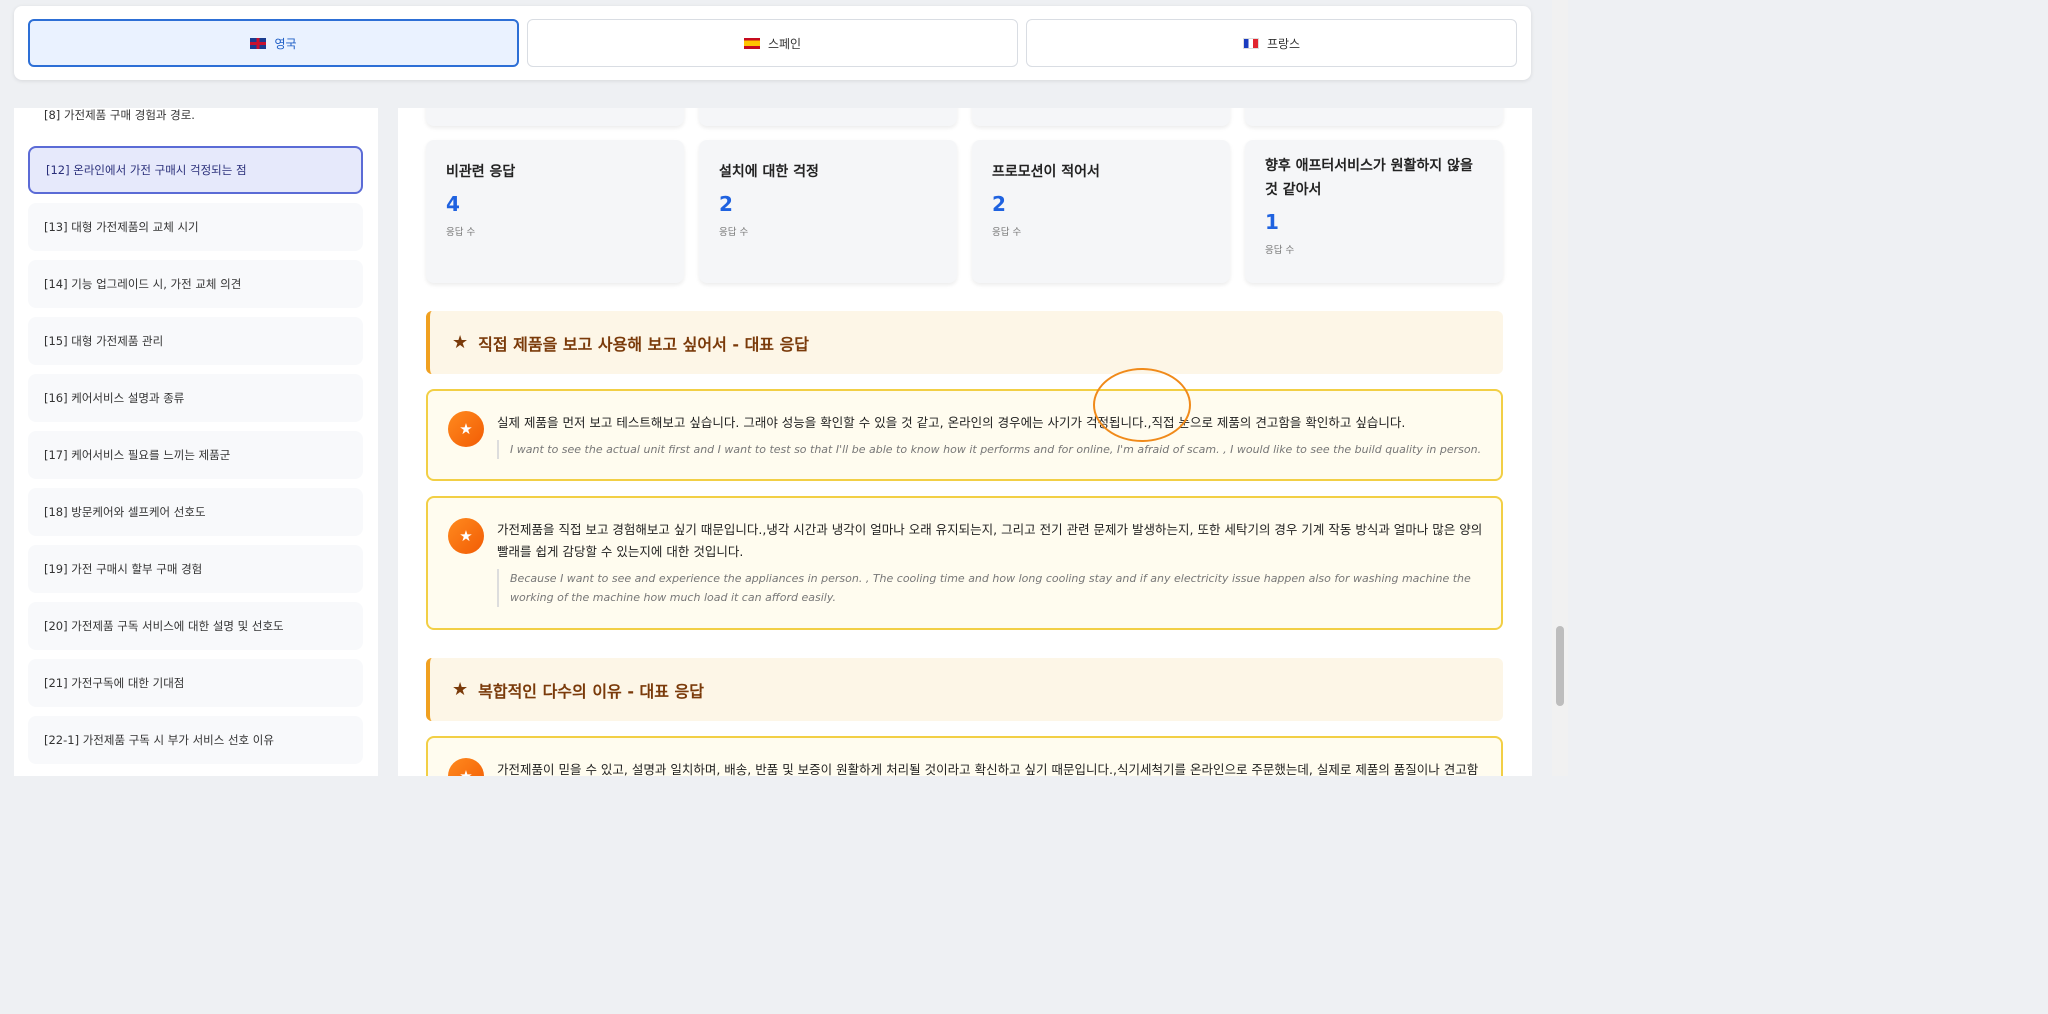  What do you see at coordinates (1374, 211) in the screenshot?
I see `stat-card: 향후 애프터서비스가 원활하지 않을 것 같아서 1 응답 수` at bounding box center [1374, 211].